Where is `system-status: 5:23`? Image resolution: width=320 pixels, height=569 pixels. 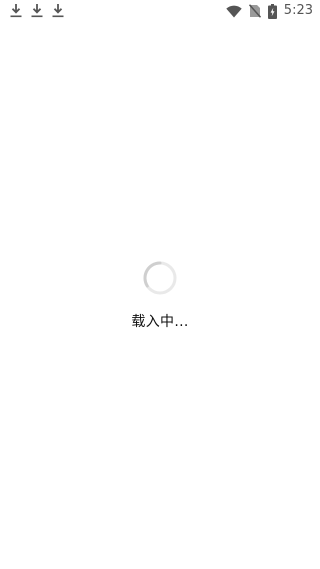
system-status: 5:23 is located at coordinates (269, 11).